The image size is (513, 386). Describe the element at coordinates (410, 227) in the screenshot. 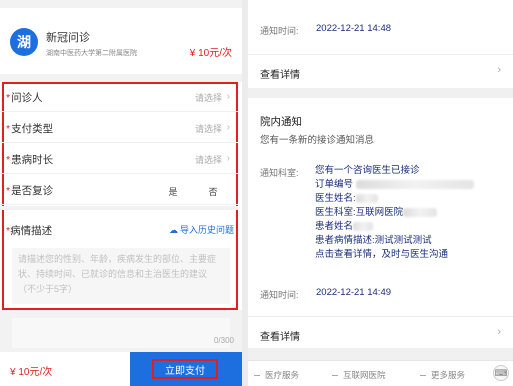

I see `notice-line: 患者姓名` at that location.